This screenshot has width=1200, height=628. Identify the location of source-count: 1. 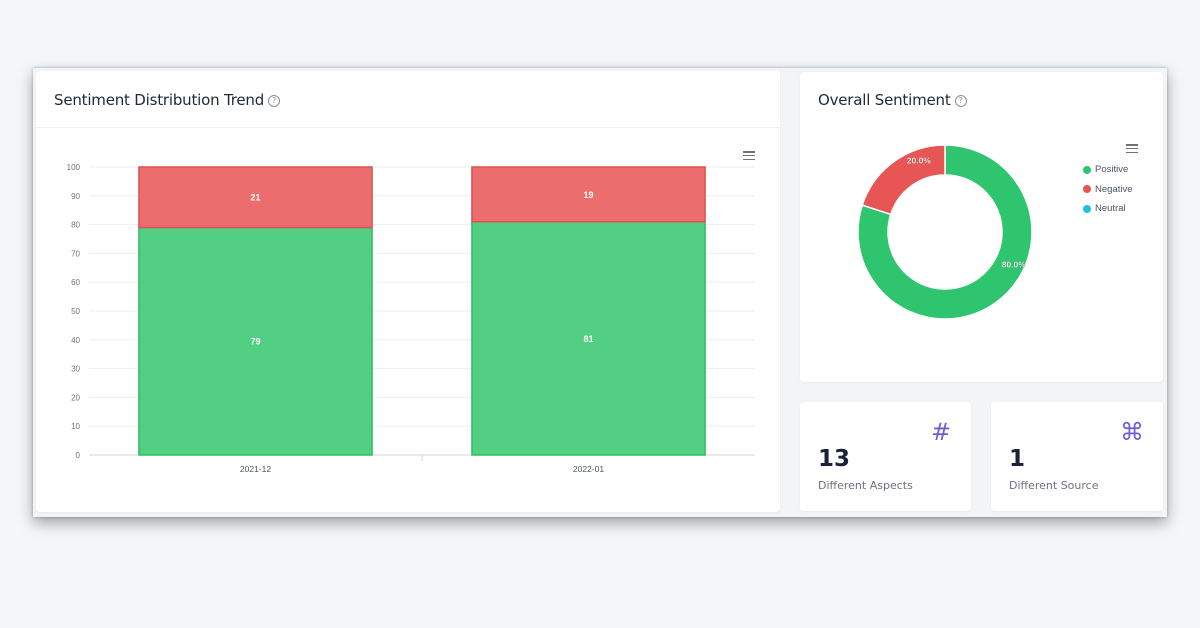
(1017, 459).